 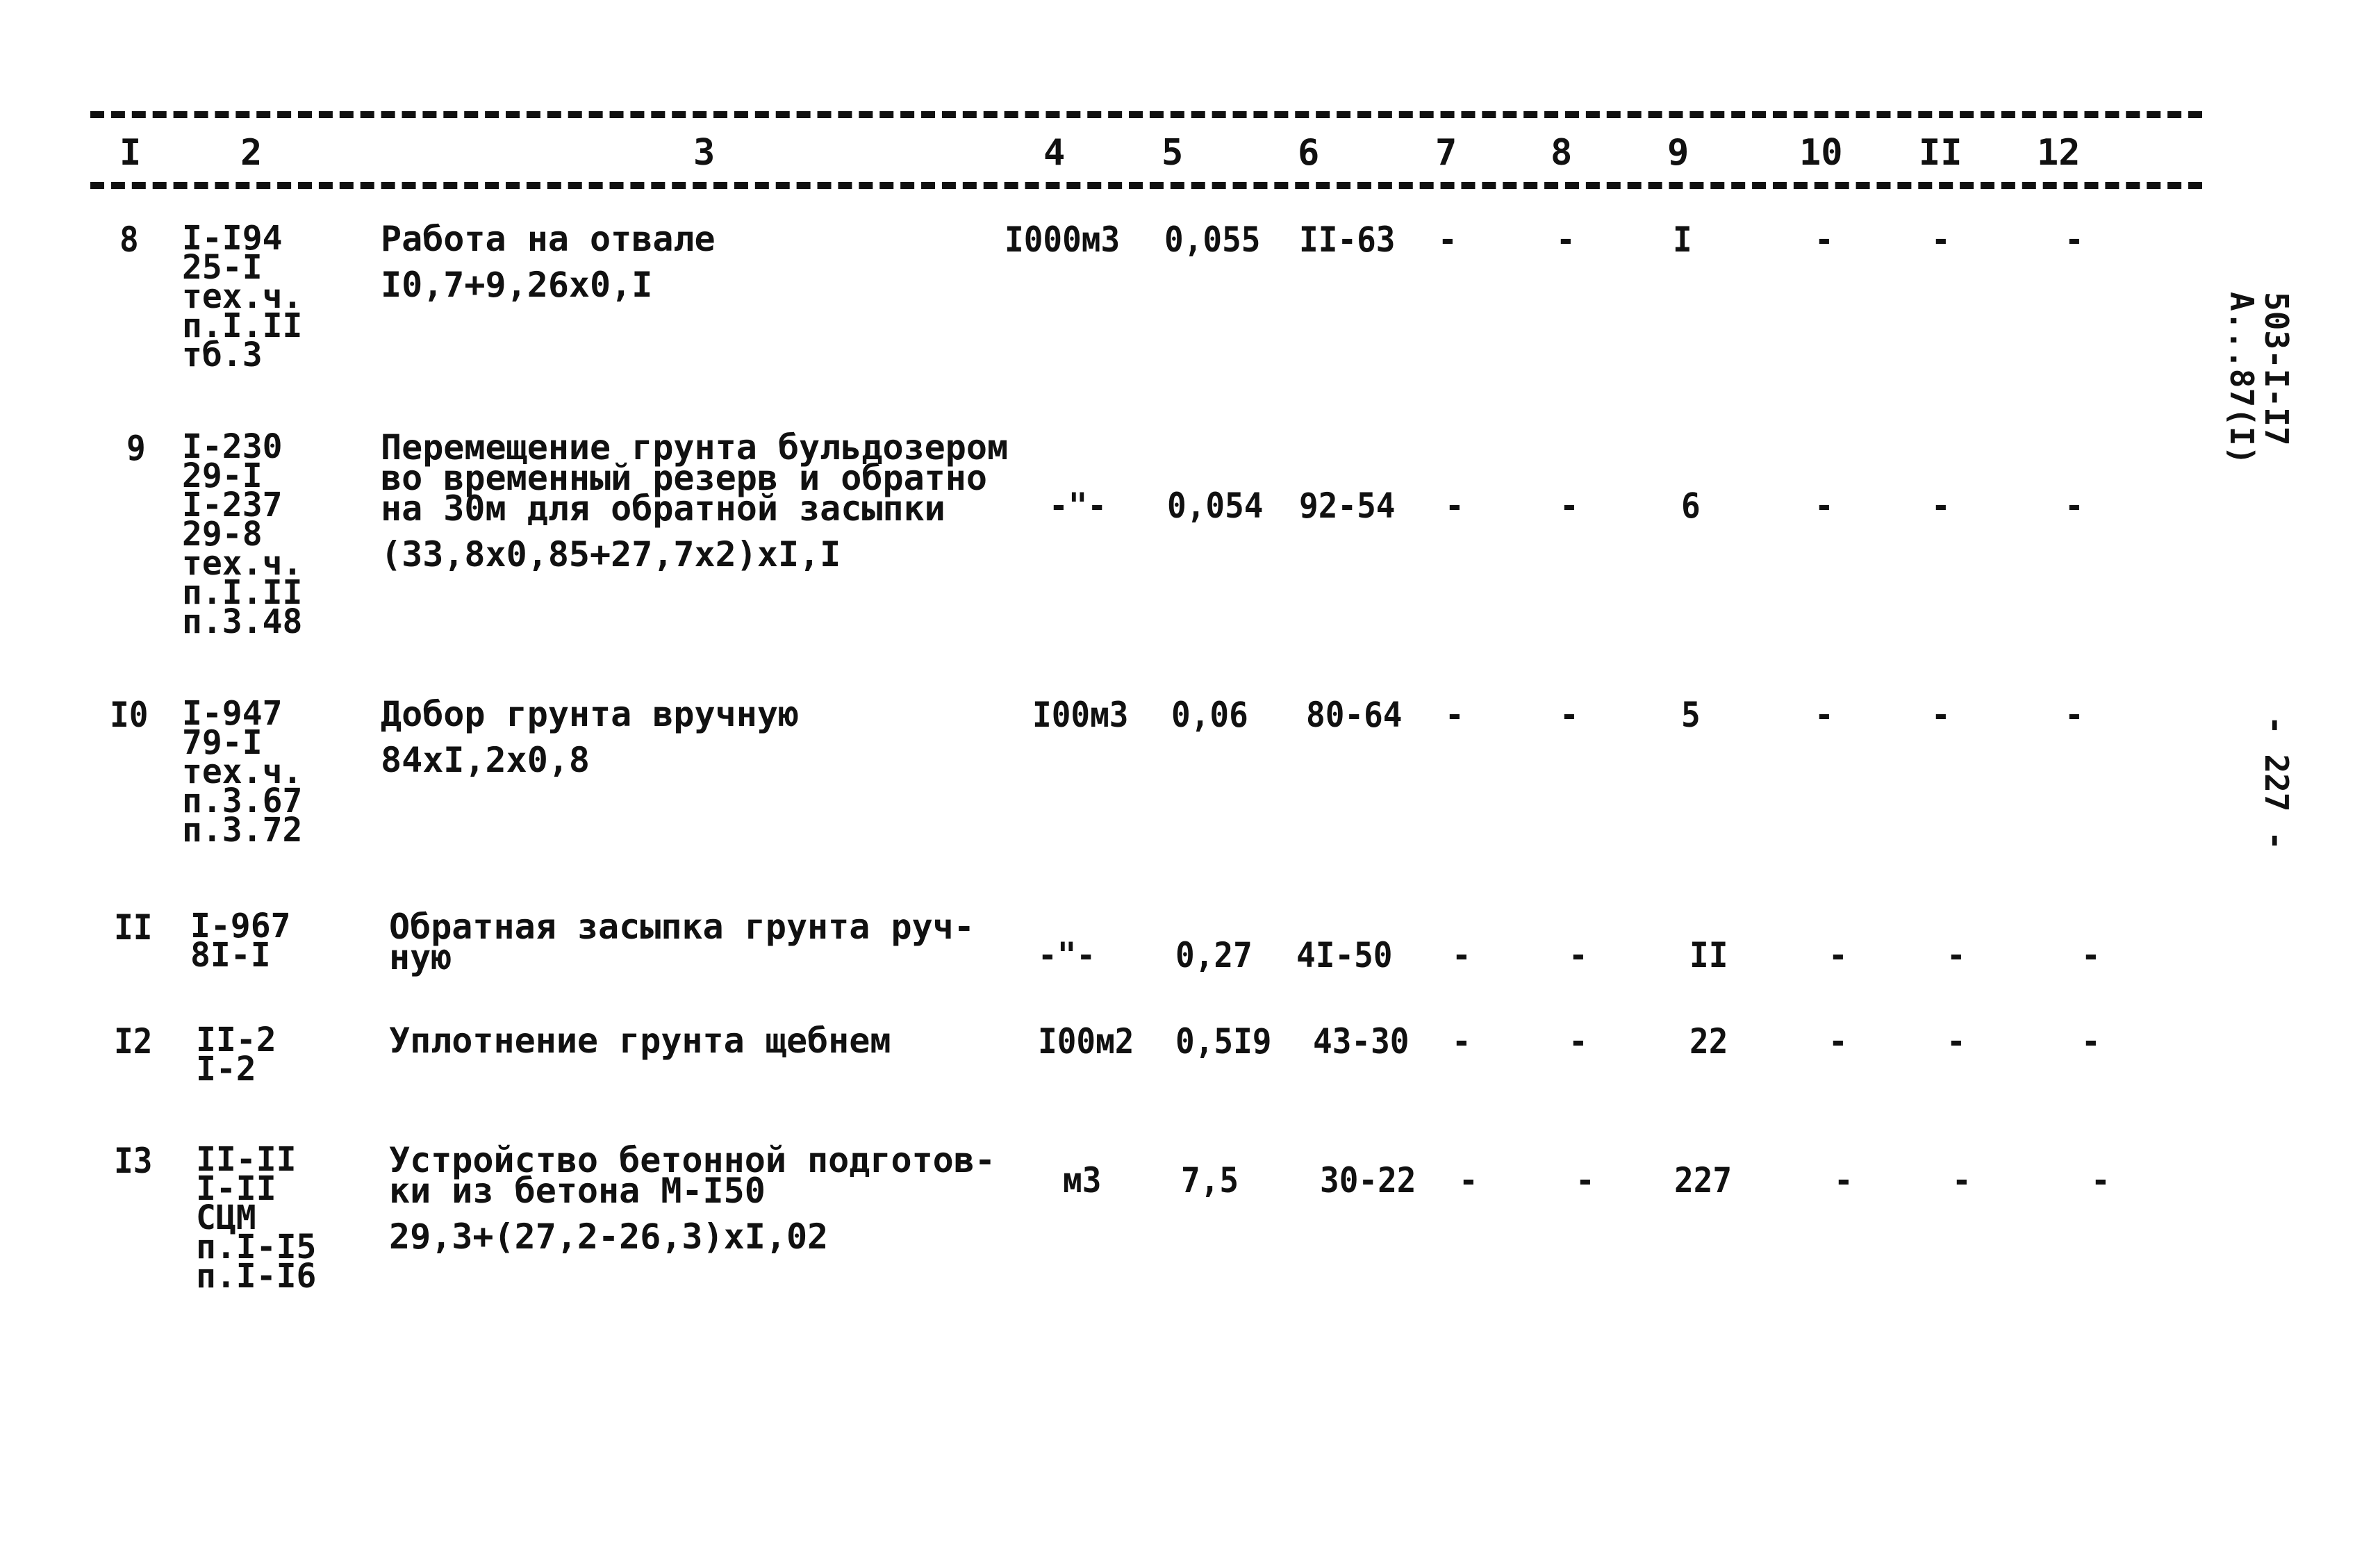 I want to click on volume-formula: I0,7+9,26x0,I, so click(x=517, y=285).